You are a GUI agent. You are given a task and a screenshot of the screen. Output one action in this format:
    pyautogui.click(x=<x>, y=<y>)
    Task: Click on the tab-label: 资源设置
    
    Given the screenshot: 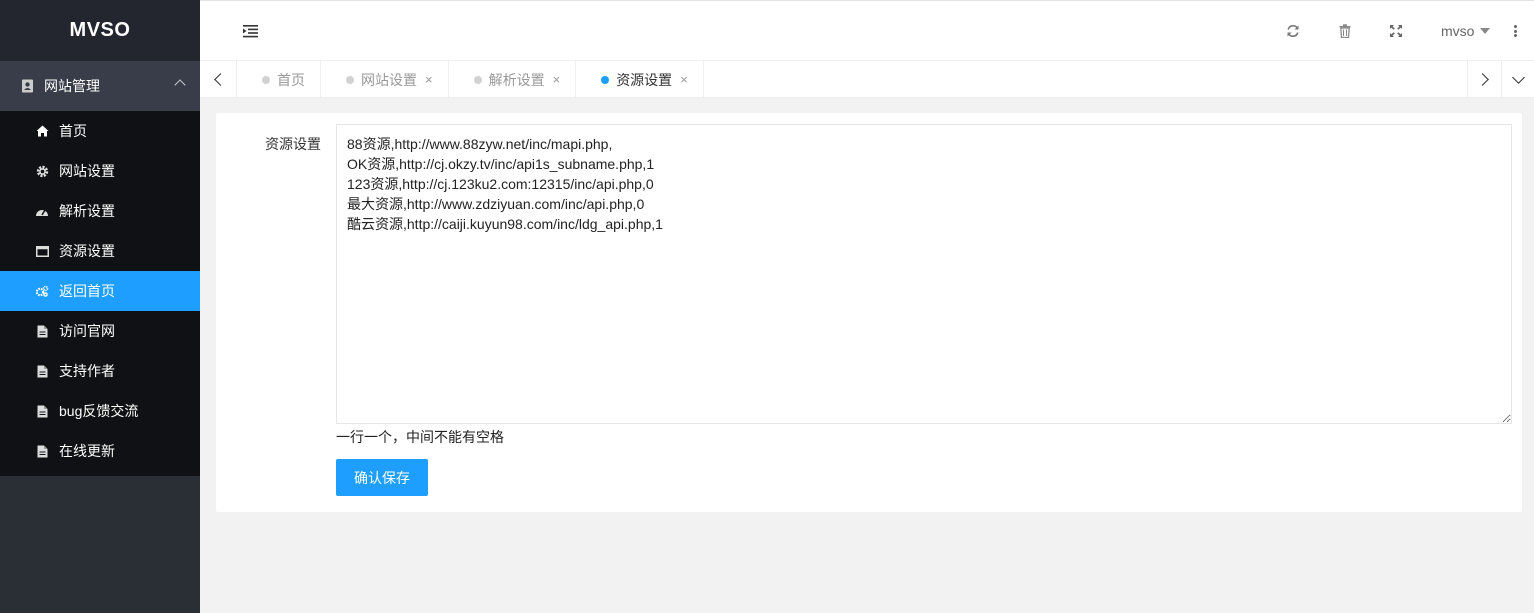 What is the action you would take?
    pyautogui.click(x=644, y=79)
    